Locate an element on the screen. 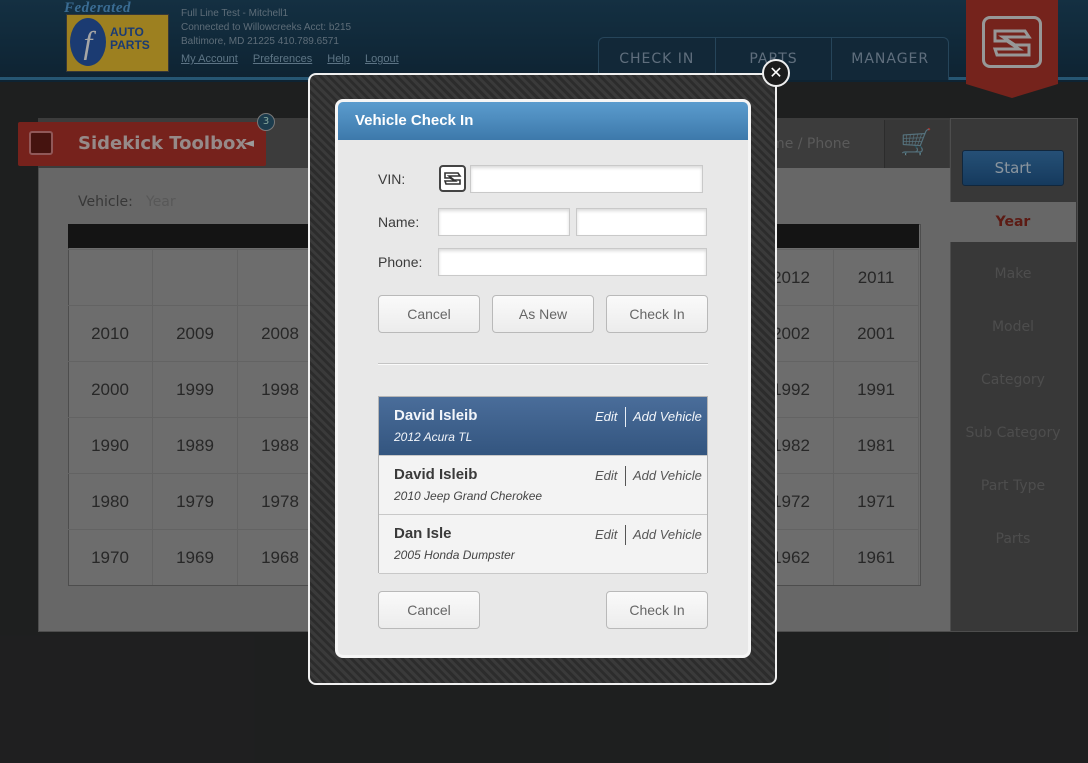 The height and width of the screenshot is (763, 1088). customer-vehicle: 2010 Jeep Grand Cherokee is located at coordinates (468, 496).